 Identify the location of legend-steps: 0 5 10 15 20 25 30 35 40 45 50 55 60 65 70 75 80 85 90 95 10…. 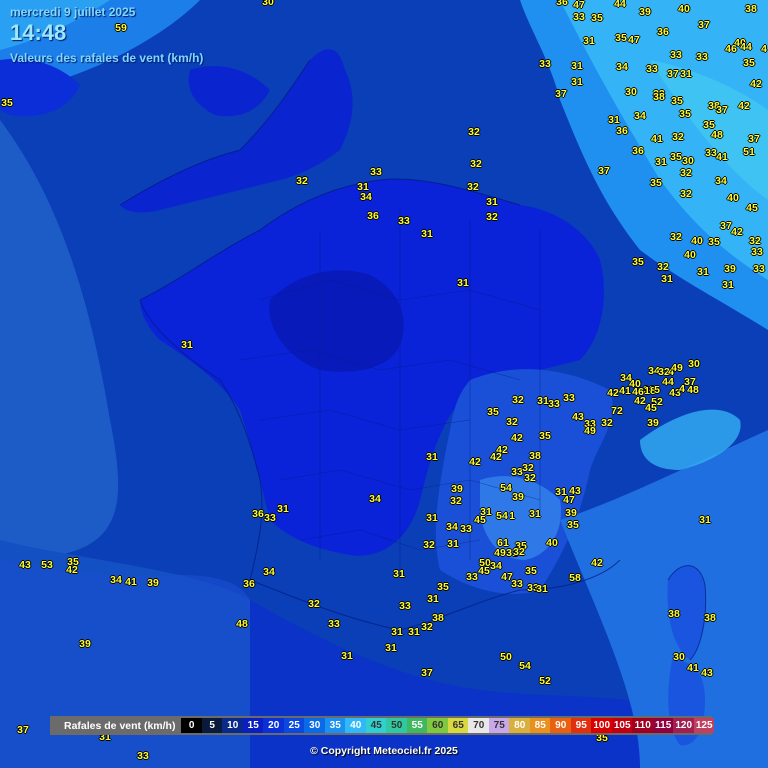
(448, 725).